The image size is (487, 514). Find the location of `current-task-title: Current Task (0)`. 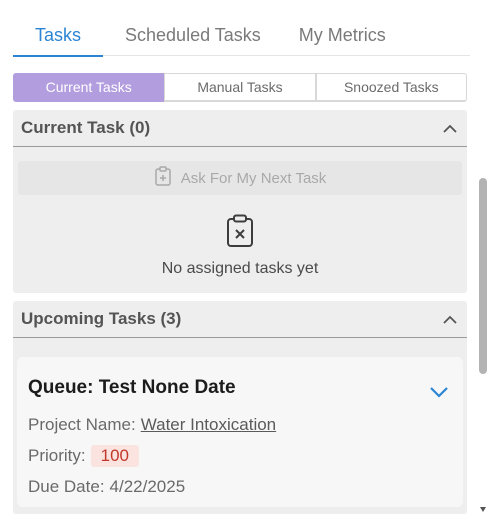

current-task-title: Current Task (0) is located at coordinates (86, 127).